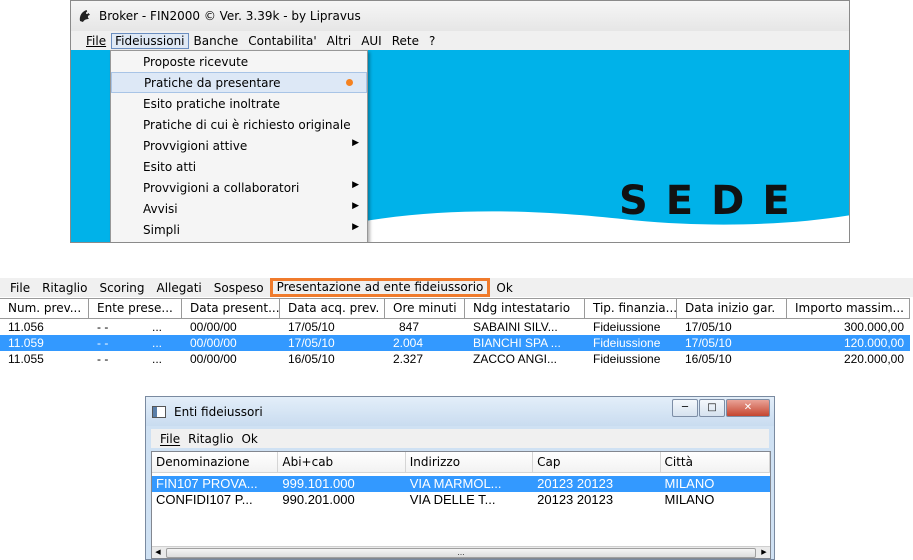 This screenshot has height=560, width=913. Describe the element at coordinates (158, 552) in the screenshot. I see `scroll-left-icon: ◀` at that location.